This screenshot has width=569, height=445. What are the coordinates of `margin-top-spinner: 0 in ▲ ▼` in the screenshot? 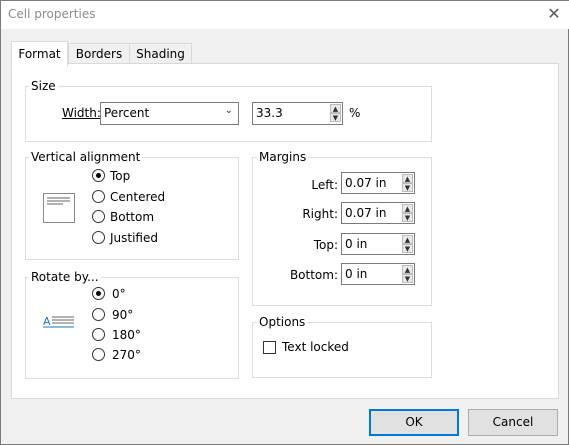 It's located at (378, 244).